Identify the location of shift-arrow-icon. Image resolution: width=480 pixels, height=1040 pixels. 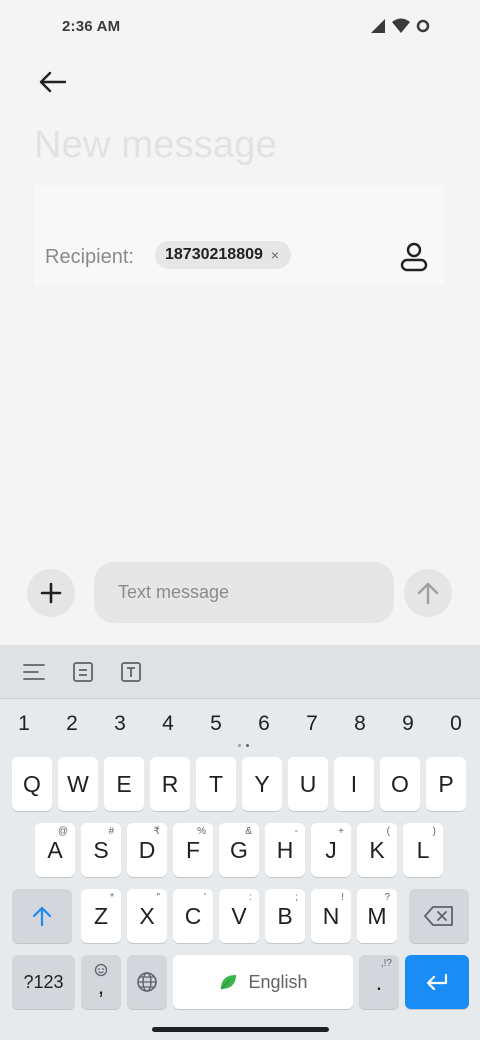
(42, 916).